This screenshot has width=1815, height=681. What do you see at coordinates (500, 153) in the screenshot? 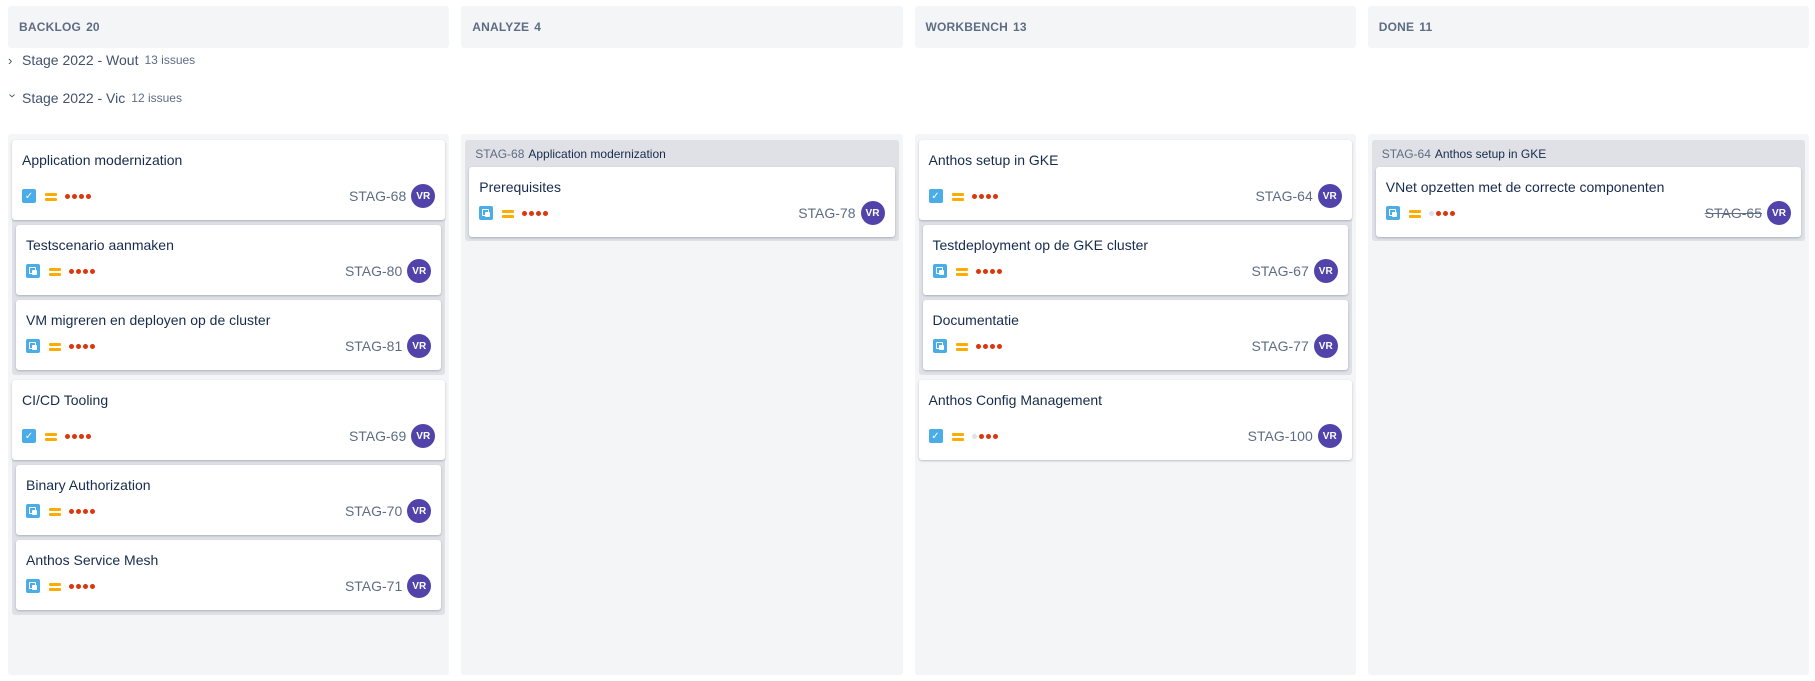
I see `parent-key: STAG-68` at bounding box center [500, 153].